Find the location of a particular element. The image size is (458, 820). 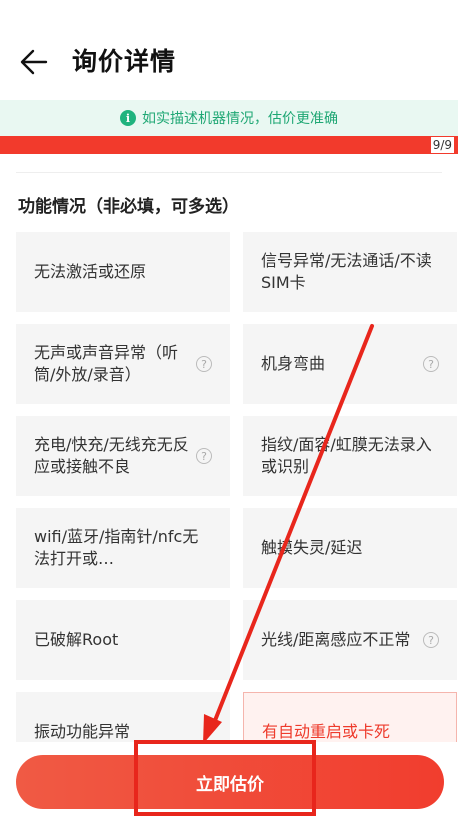

divider is located at coordinates (229, 172).